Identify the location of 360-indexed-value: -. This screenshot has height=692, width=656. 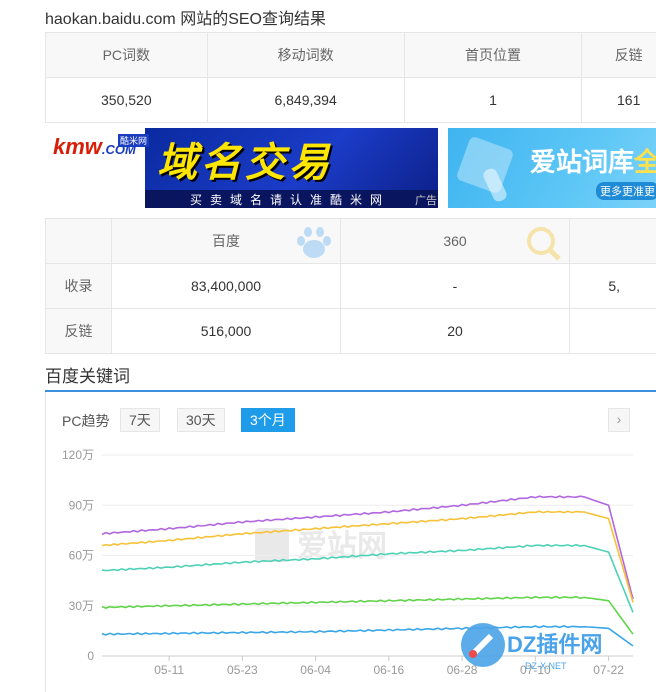
(455, 286).